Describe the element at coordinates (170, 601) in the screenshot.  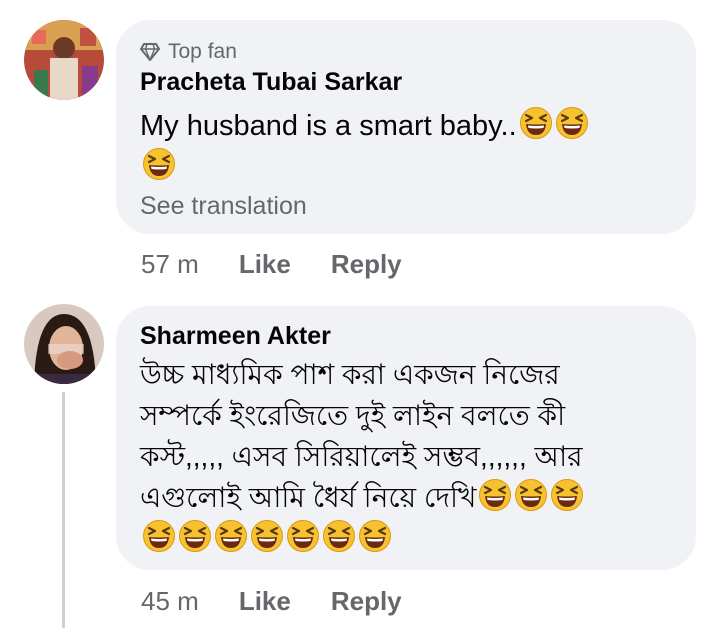
I see `comment-timestamp: 45 m` at that location.